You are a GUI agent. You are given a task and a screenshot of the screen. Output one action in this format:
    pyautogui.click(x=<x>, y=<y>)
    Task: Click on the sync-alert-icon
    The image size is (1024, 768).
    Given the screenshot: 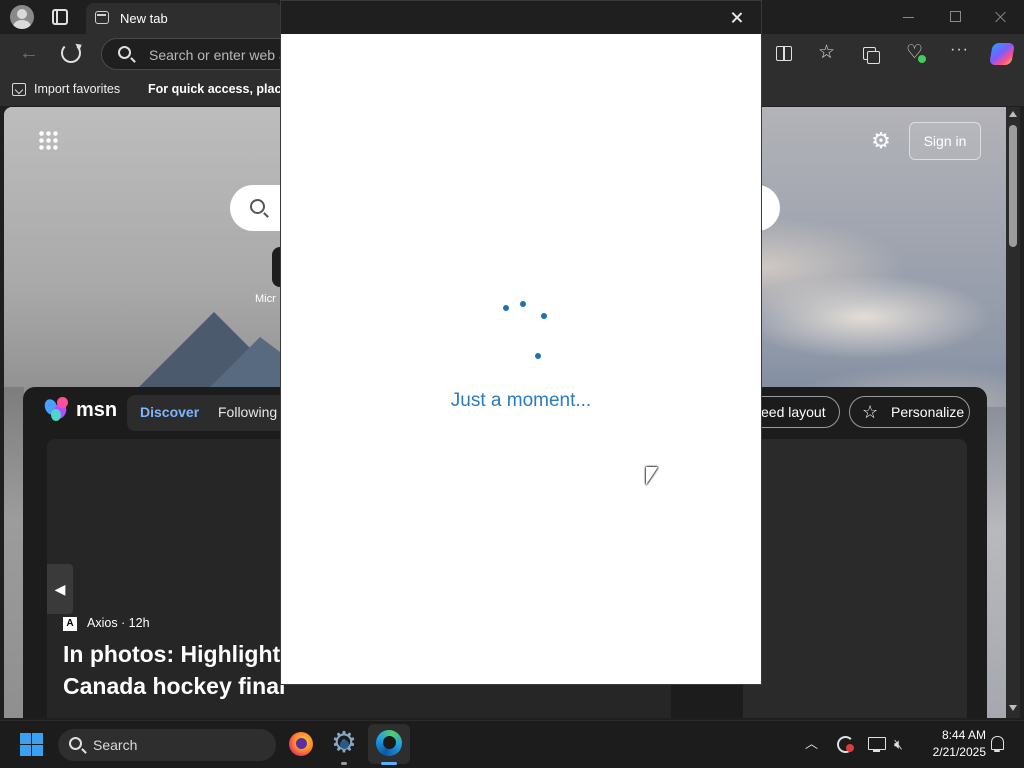 What is the action you would take?
    pyautogui.click(x=845, y=744)
    